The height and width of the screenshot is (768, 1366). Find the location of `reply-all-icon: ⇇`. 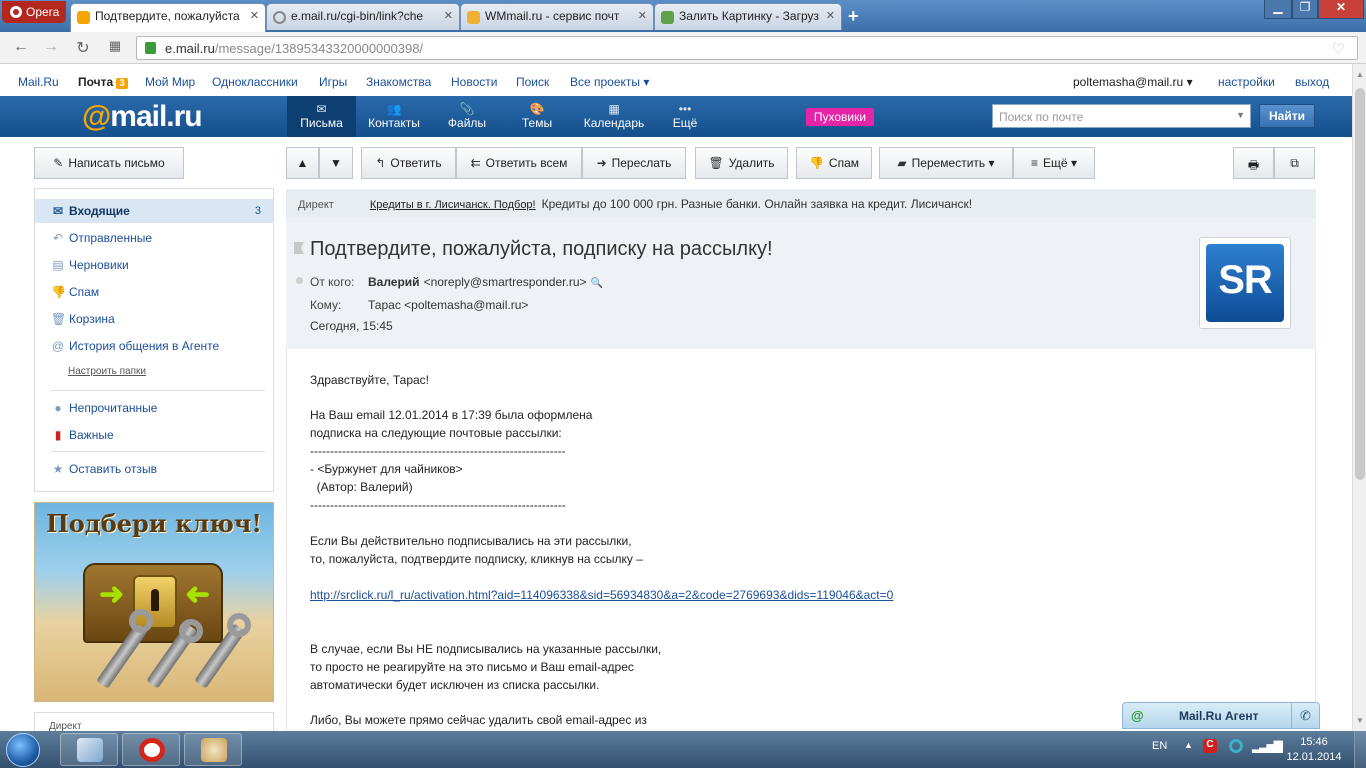

reply-all-icon: ⇇ is located at coordinates (475, 163).